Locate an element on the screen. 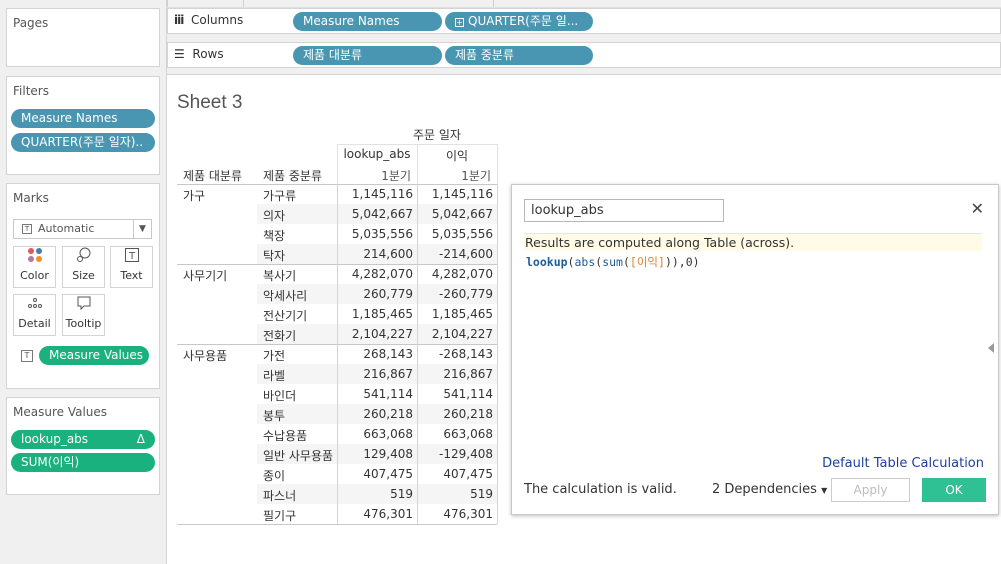  rows-pill-subcategory: 제품 중분류 is located at coordinates (519, 55).